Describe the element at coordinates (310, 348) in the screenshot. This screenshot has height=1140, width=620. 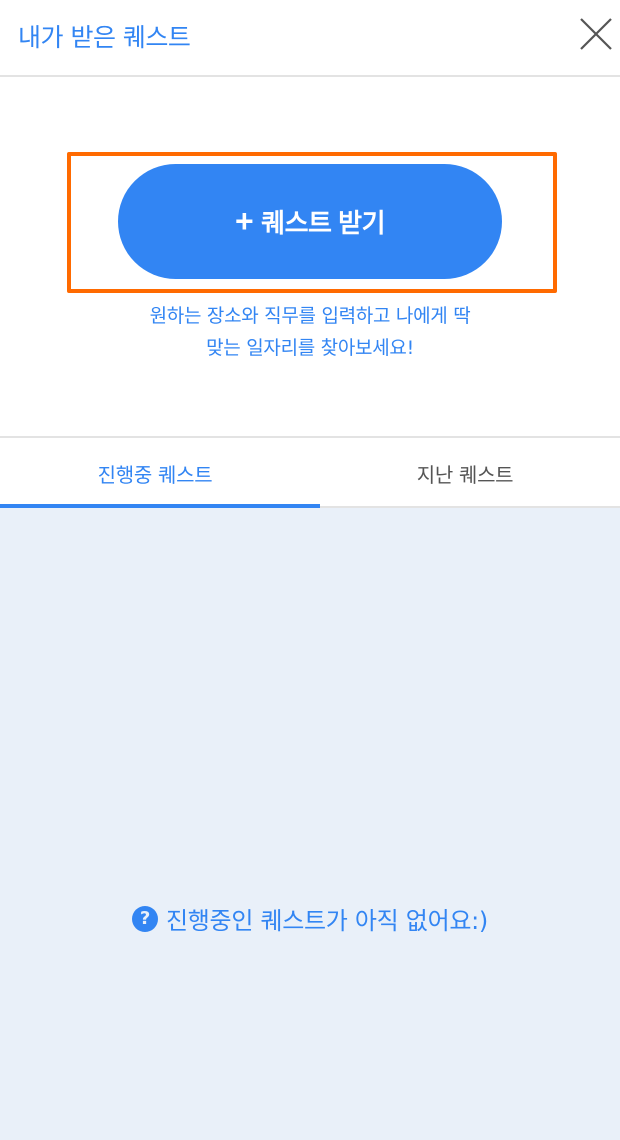
I see `cta-description-line2: 맞는 일자리를 찾아보세요!` at that location.